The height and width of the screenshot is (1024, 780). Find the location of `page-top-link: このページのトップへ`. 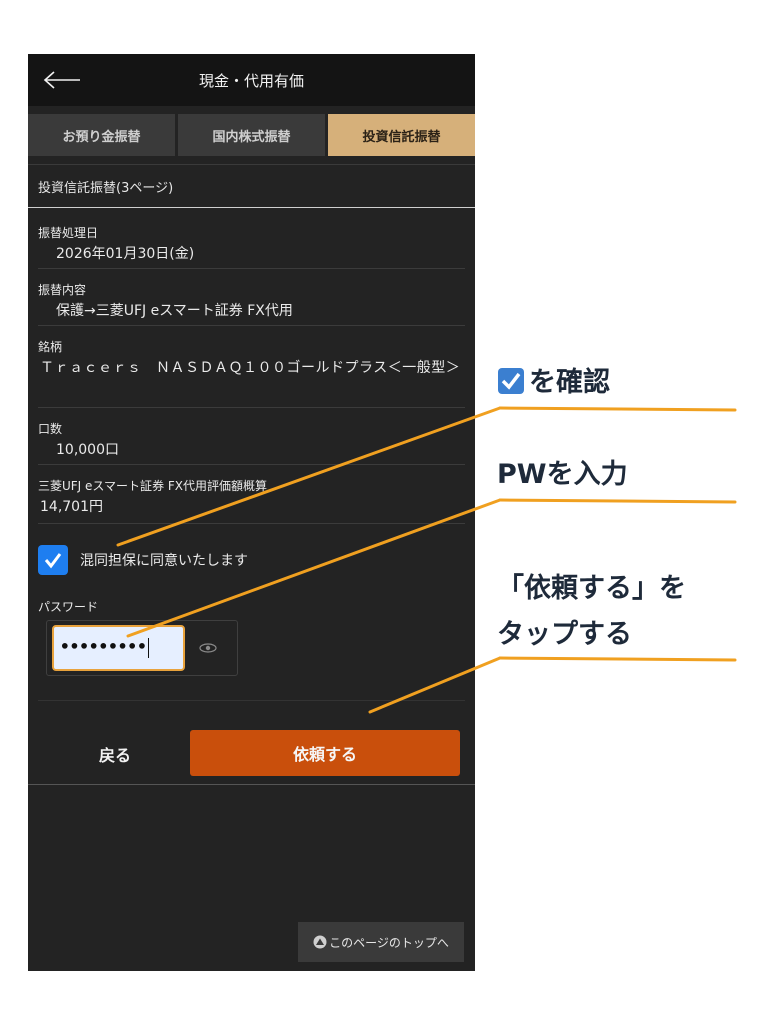

page-top-link: このページのトップへ is located at coordinates (381, 942).